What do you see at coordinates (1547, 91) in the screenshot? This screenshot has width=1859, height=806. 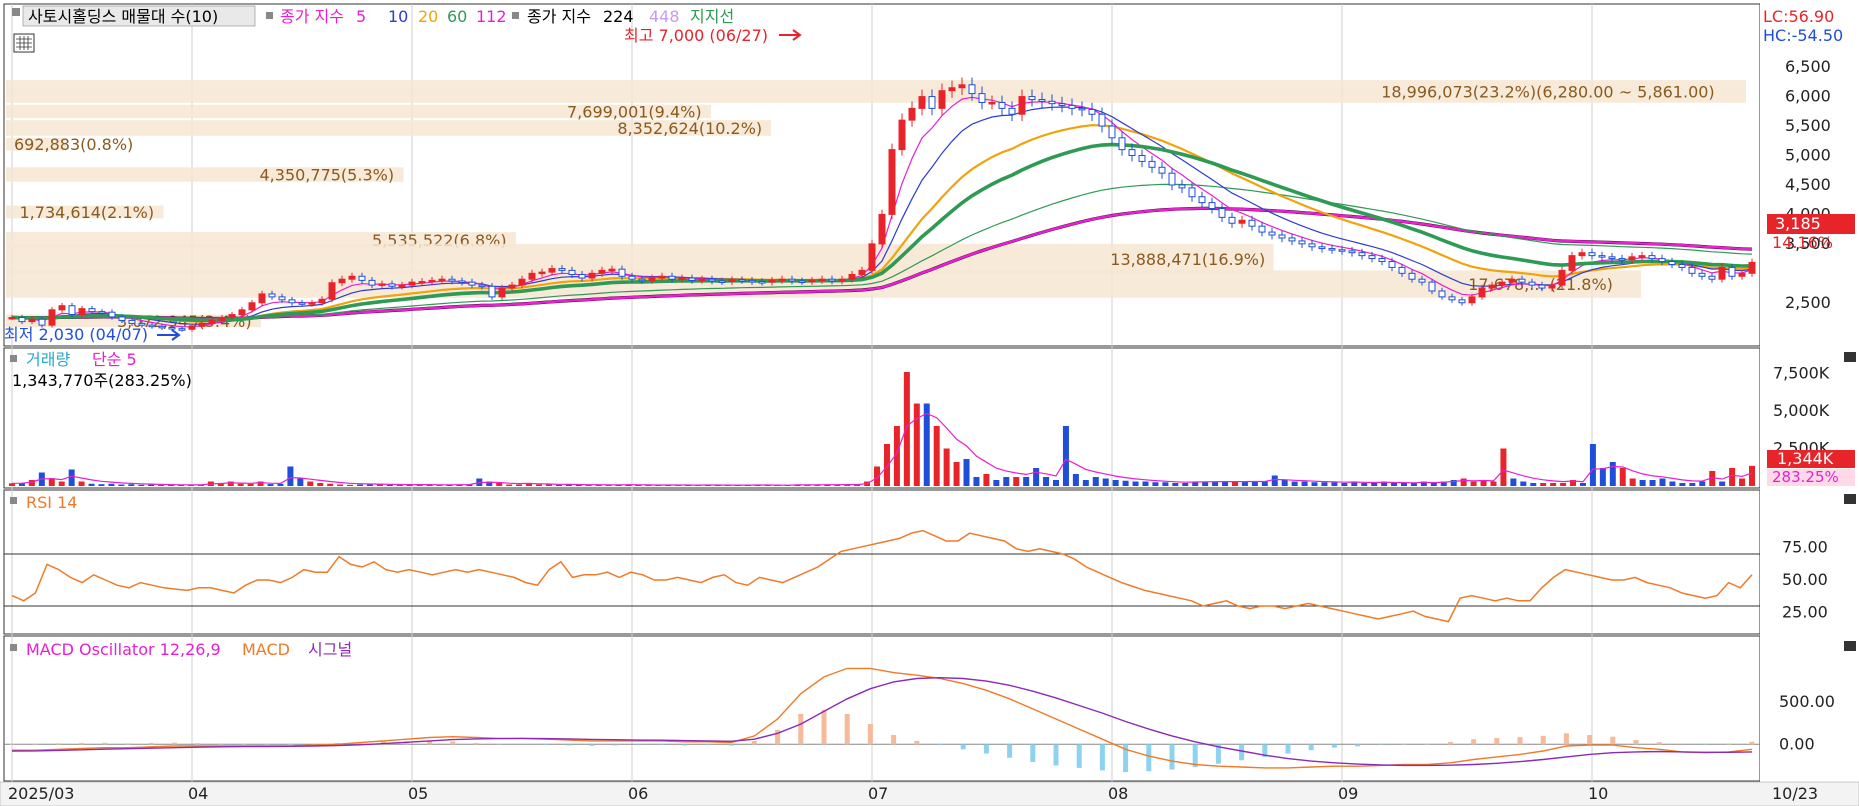 I see `volume-profile-label: 18,996,073(23.2%)(6,280.00 ~ 5,861.00)` at bounding box center [1547, 91].